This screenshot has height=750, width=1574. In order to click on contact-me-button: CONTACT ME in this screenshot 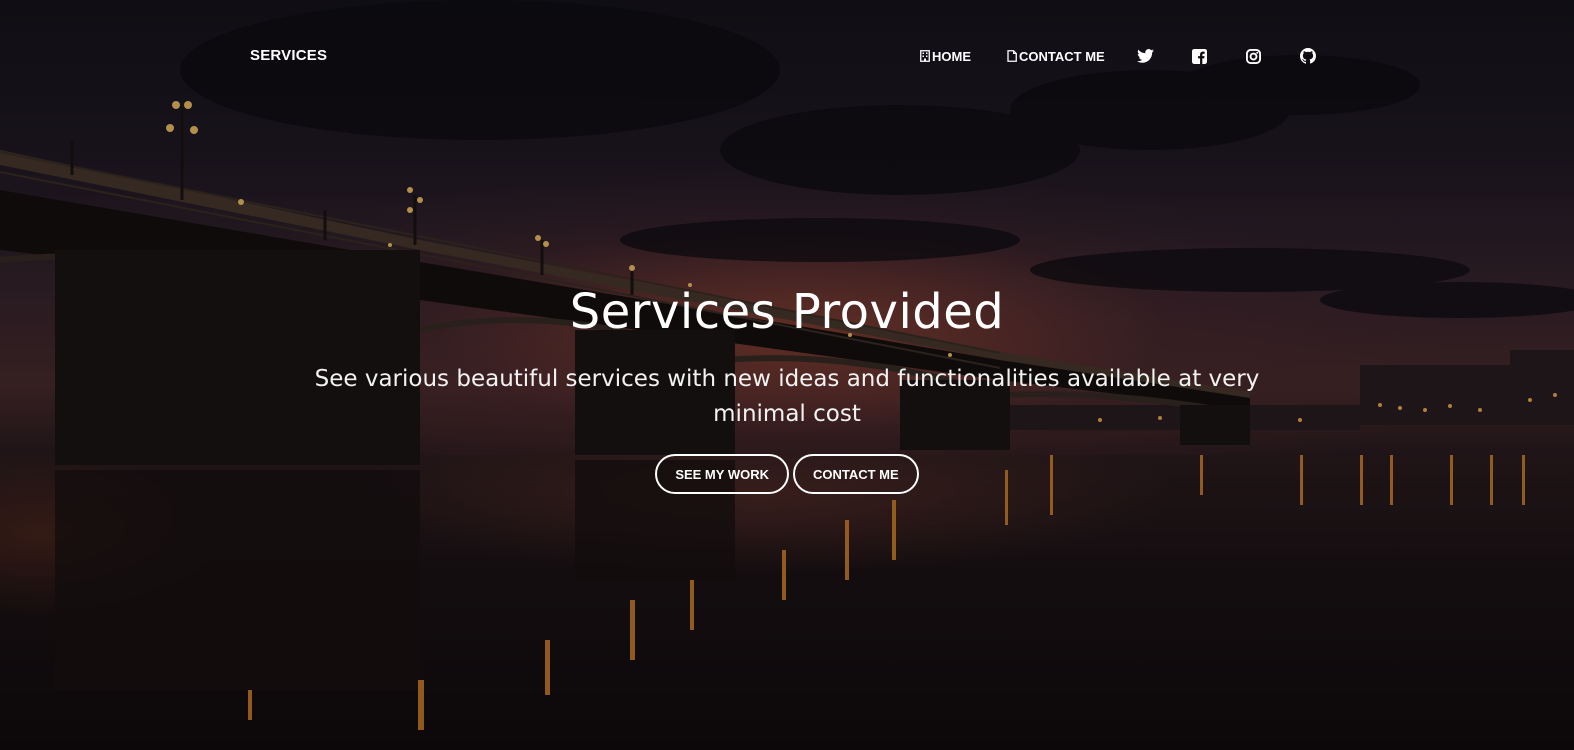, I will do `click(855, 474)`.